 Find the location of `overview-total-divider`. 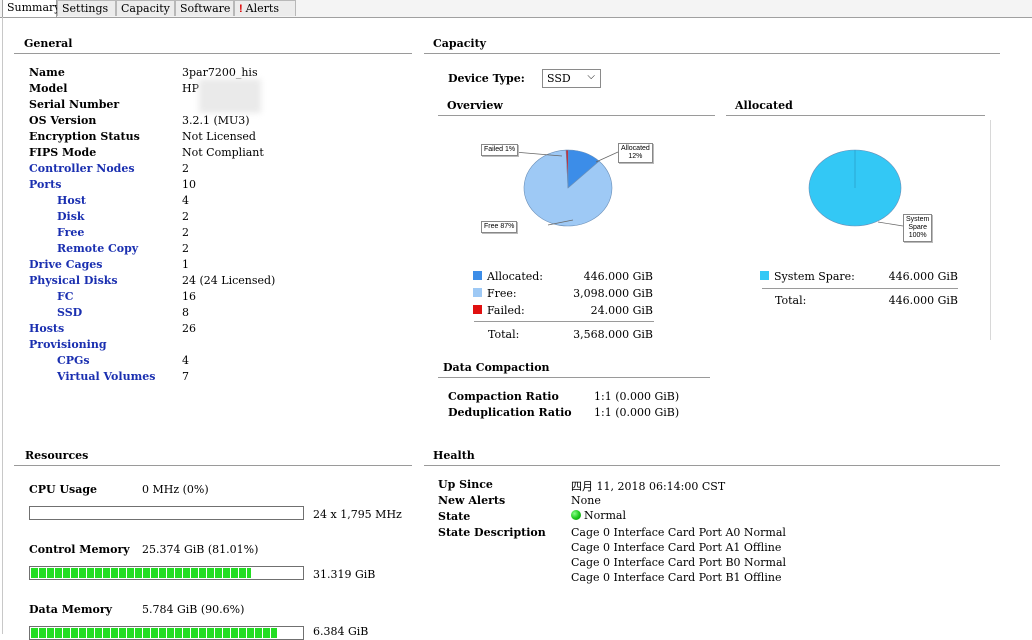

overview-total-divider is located at coordinates (564, 321).